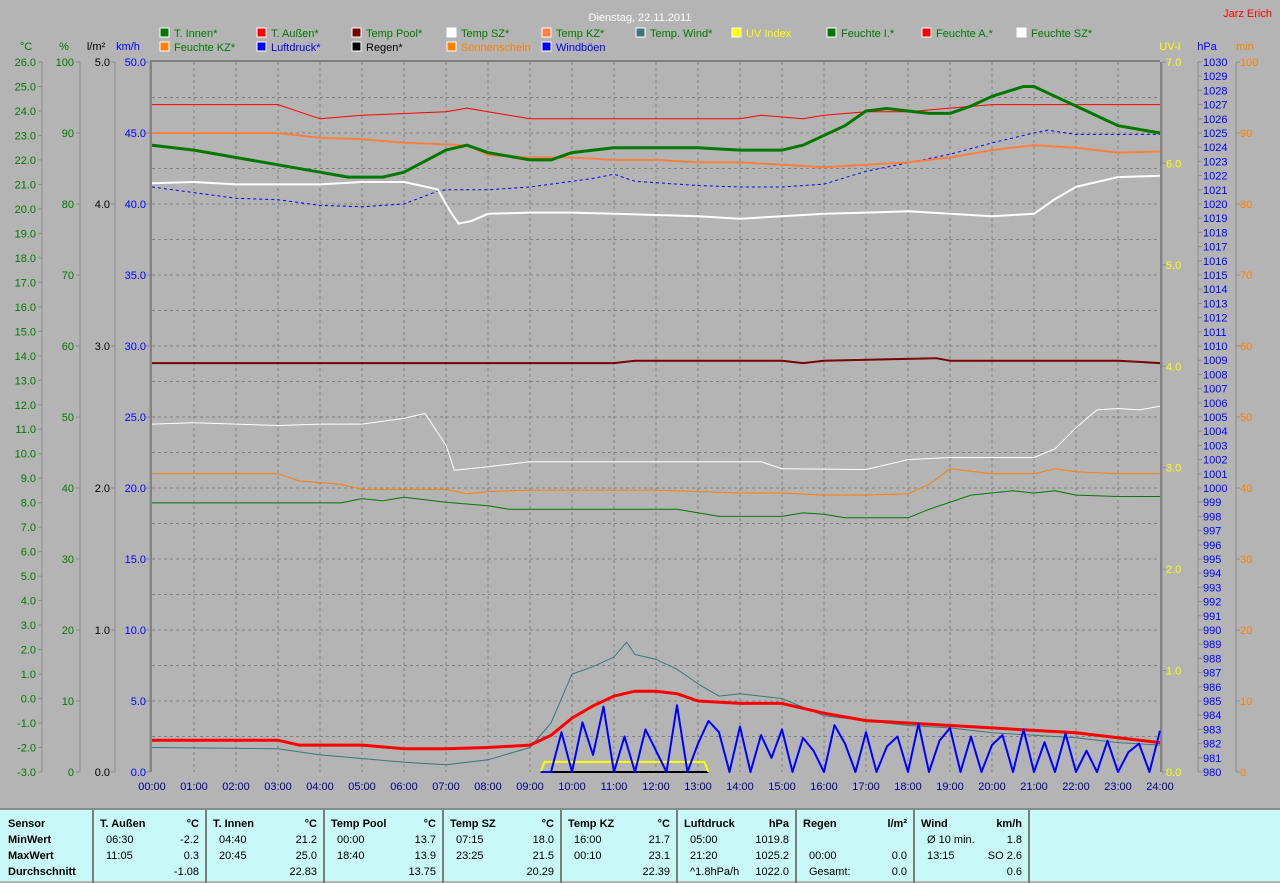  Describe the element at coordinates (138, 702) in the screenshot. I see `axis-tick-wind: 5.0` at that location.